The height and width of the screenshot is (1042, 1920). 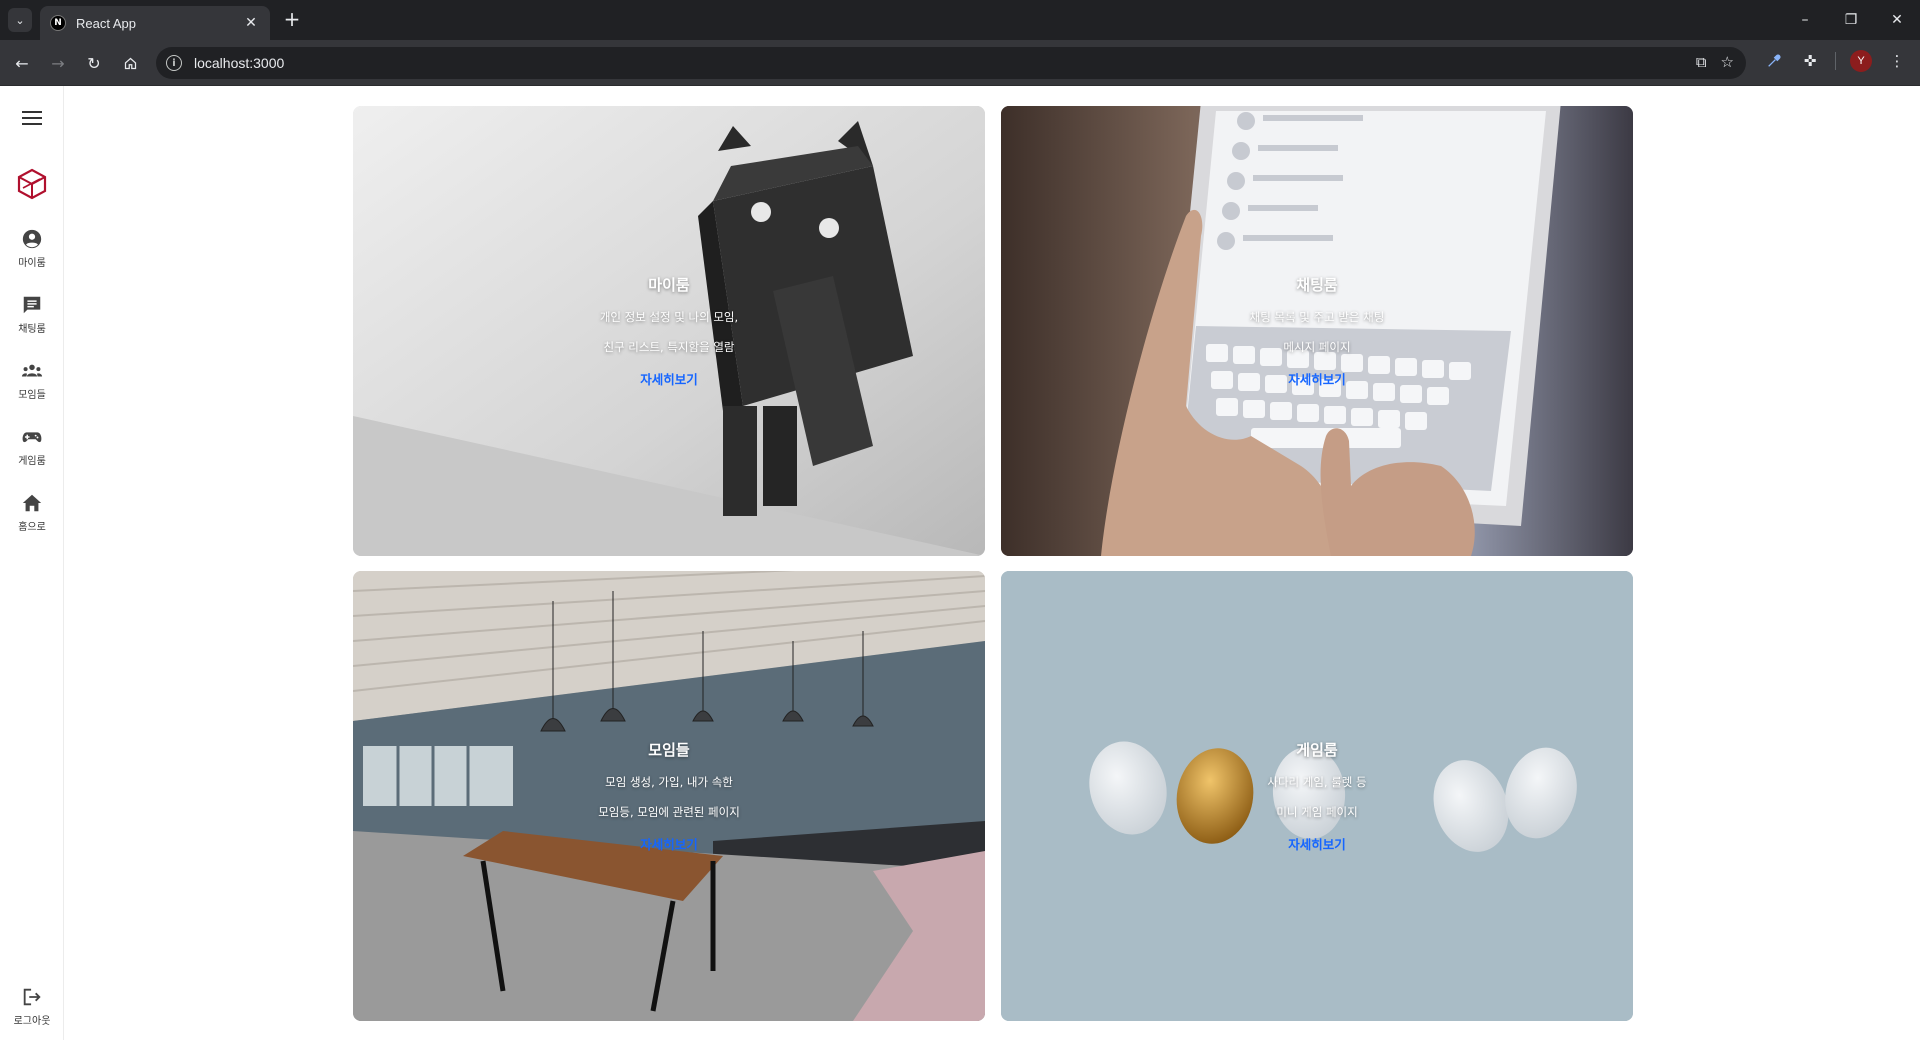 I want to click on close-tab-icon: ✕, so click(x=251, y=23).